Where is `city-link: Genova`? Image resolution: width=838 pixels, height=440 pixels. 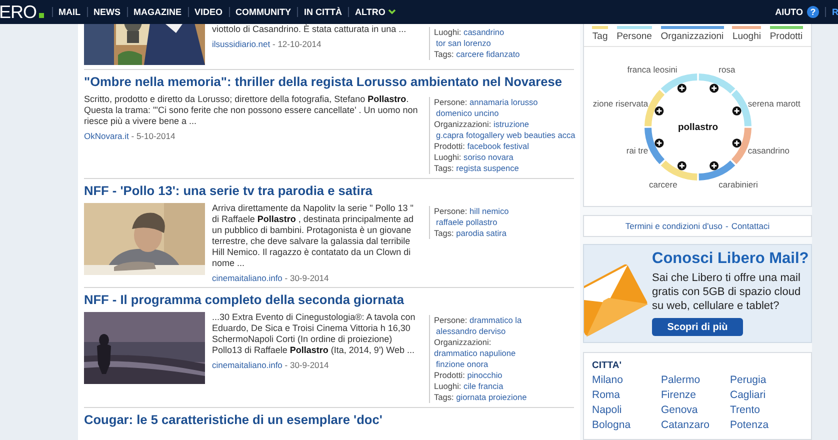
city-link: Genova is located at coordinates (695, 410).